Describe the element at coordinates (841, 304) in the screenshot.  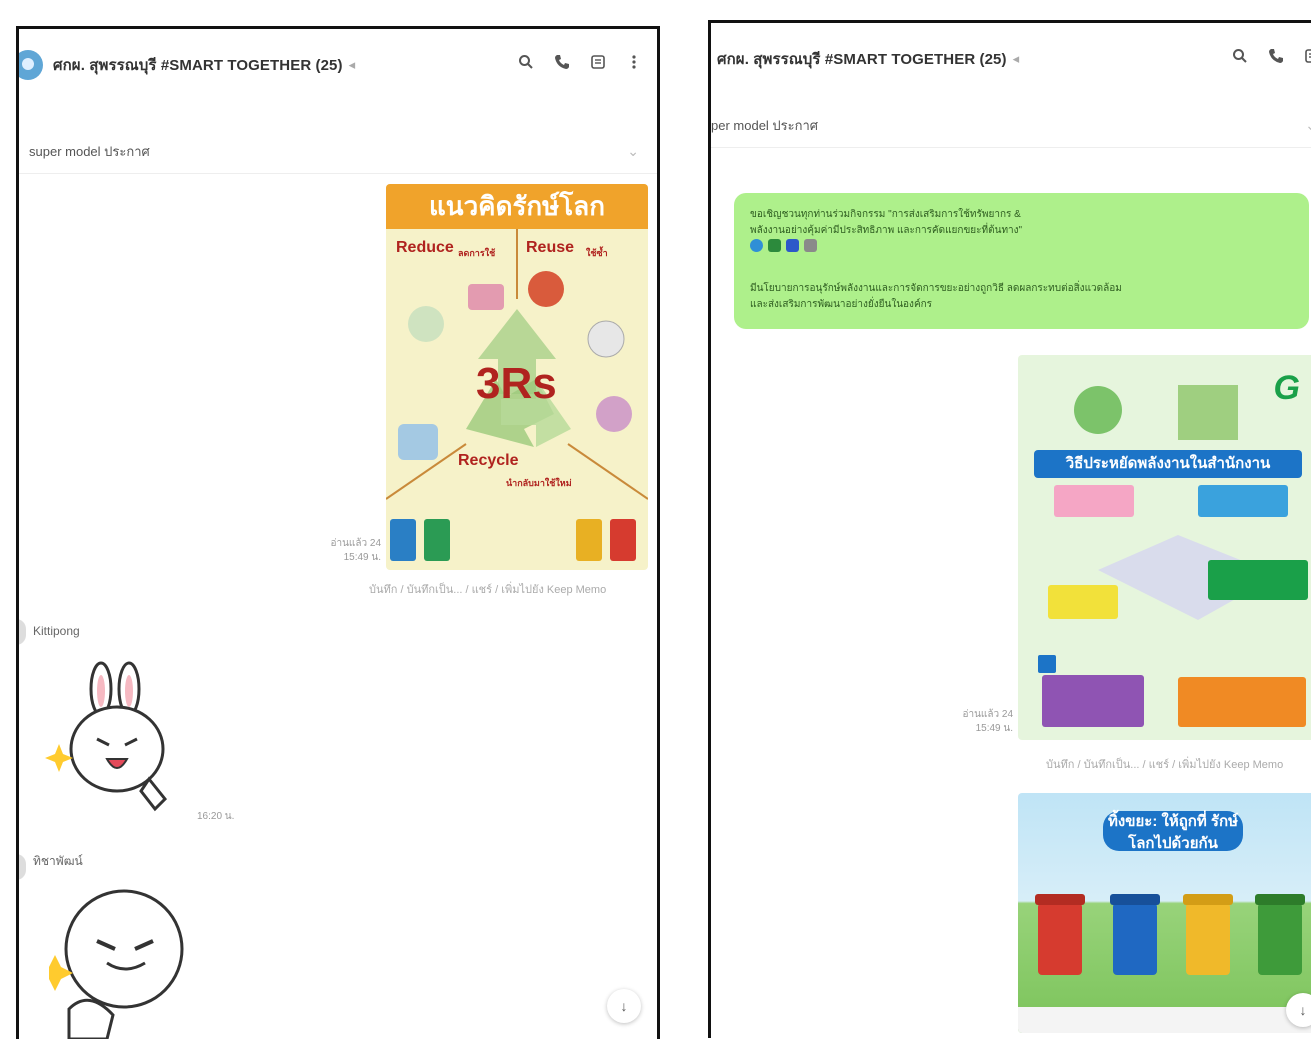
I see `message-line: และส่งเสริมการพัฒนาอย่างยั่งยืนในองค์กร` at that location.